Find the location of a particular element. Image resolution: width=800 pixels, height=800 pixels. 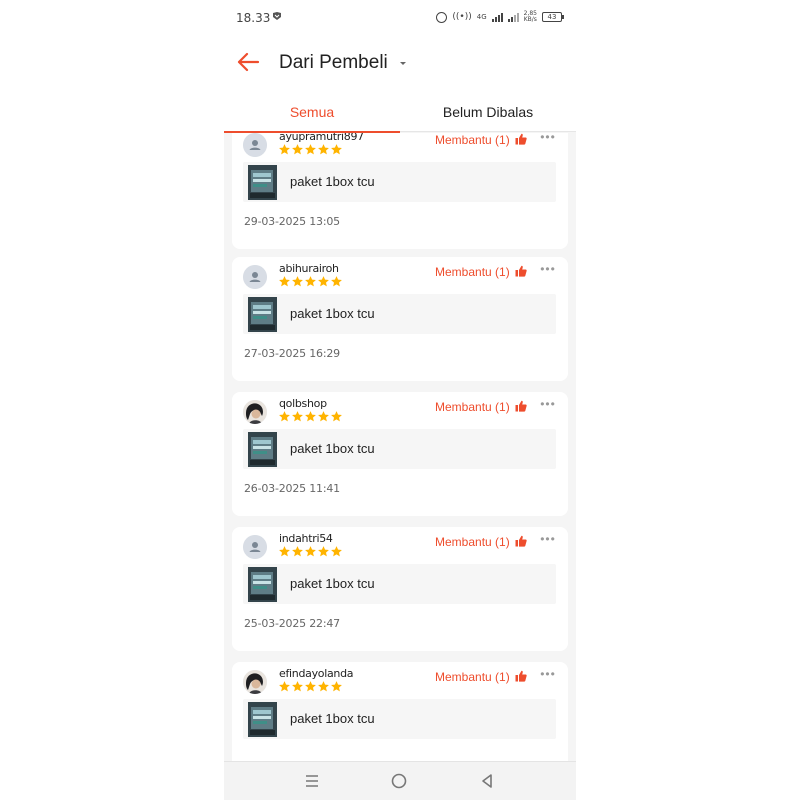

status-icons: ((•)) 4G 2,85 KB/s 43 is located at coordinates (500, 17).